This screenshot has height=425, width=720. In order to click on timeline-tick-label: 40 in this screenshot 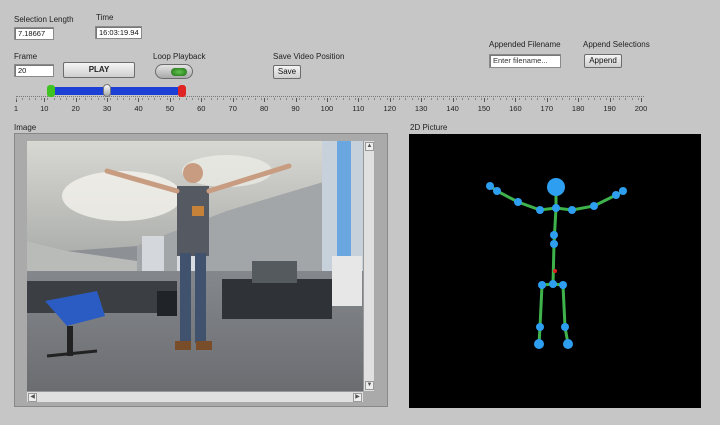, I will do `click(138, 108)`.